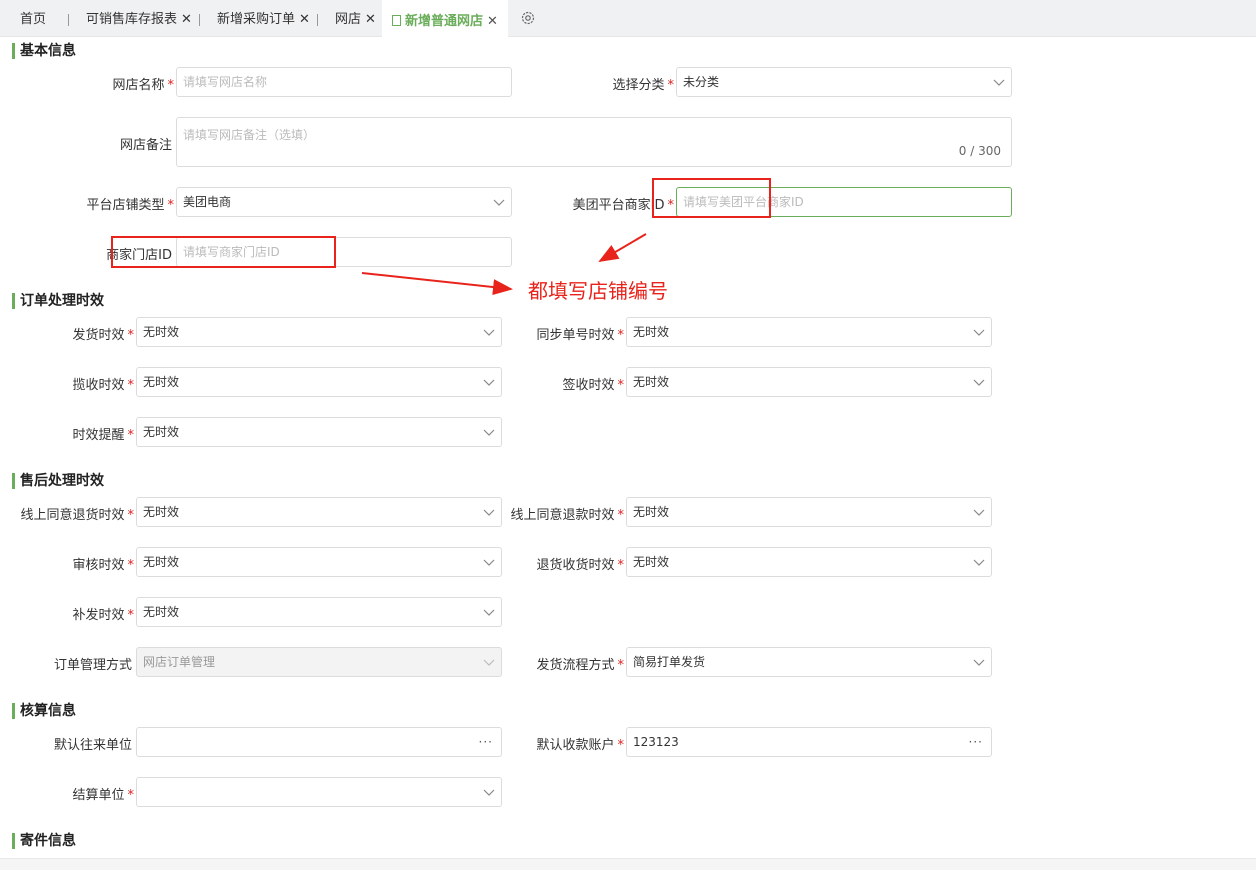  Describe the element at coordinates (103, 335) in the screenshot. I see `ship-timing-label: 发货时效 *` at that location.